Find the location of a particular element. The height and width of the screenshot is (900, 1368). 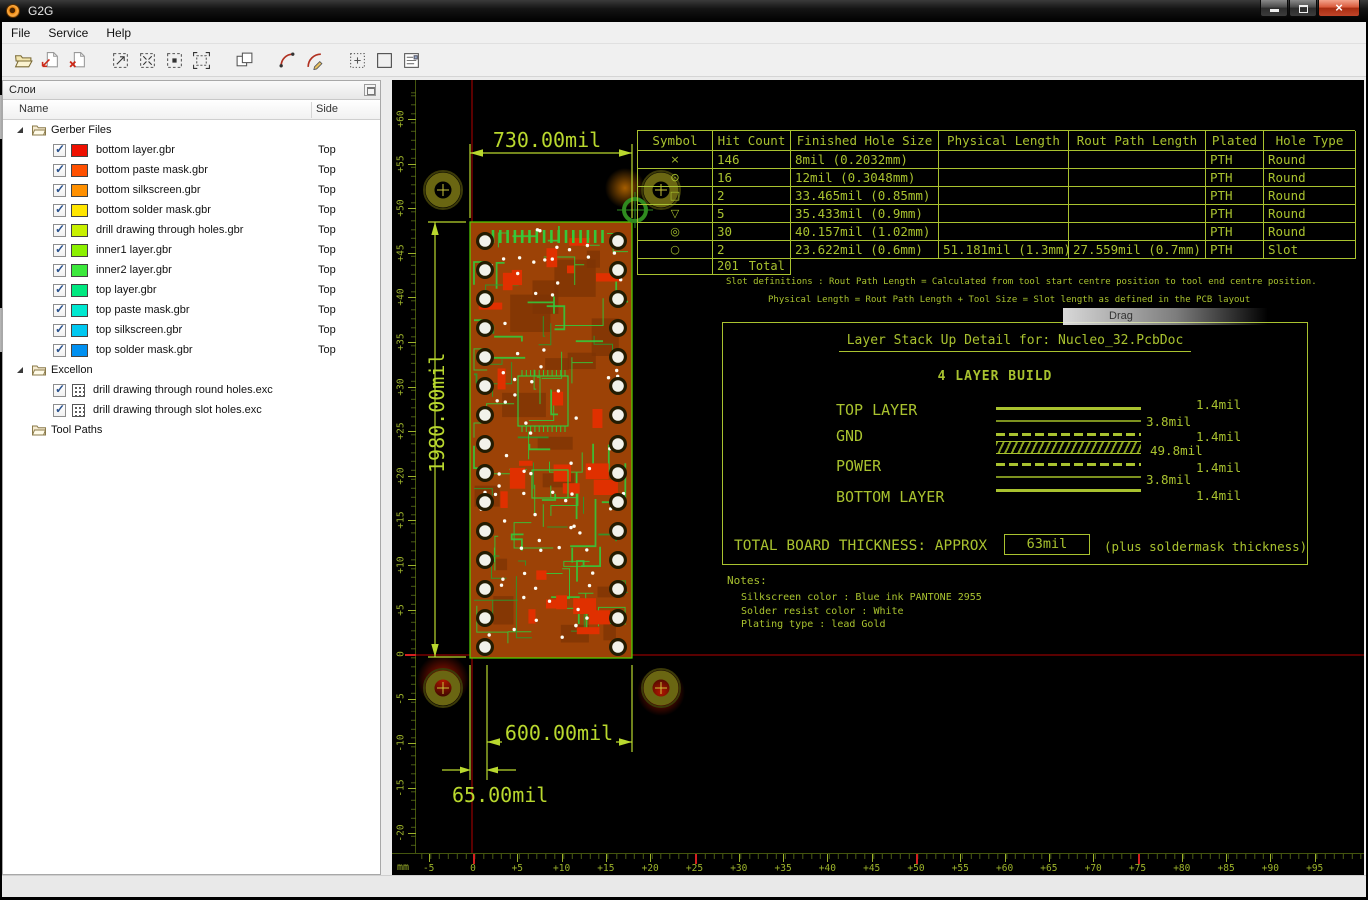

zoom-extents-icon is located at coordinates (201, 60).